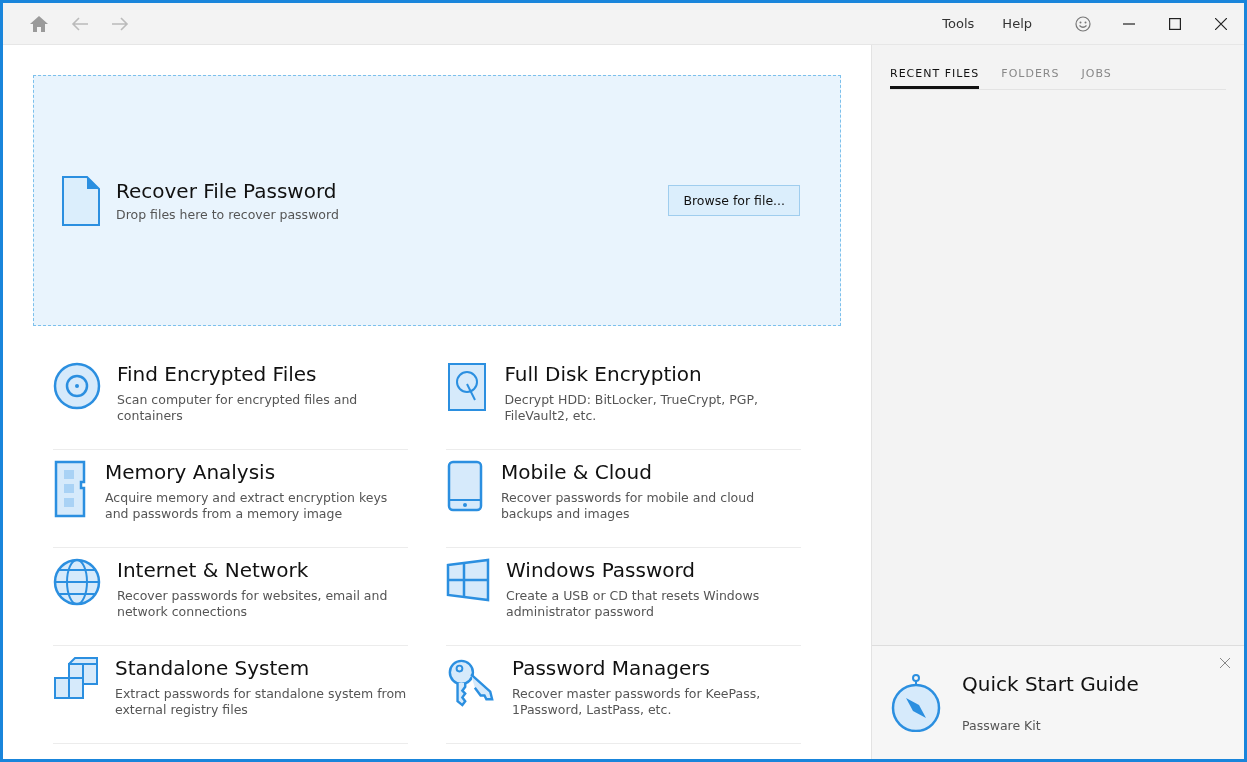 The height and width of the screenshot is (762, 1247). Describe the element at coordinates (253, 604) in the screenshot. I see `tool-description: Recover passwords for websites, email and network connections` at that location.